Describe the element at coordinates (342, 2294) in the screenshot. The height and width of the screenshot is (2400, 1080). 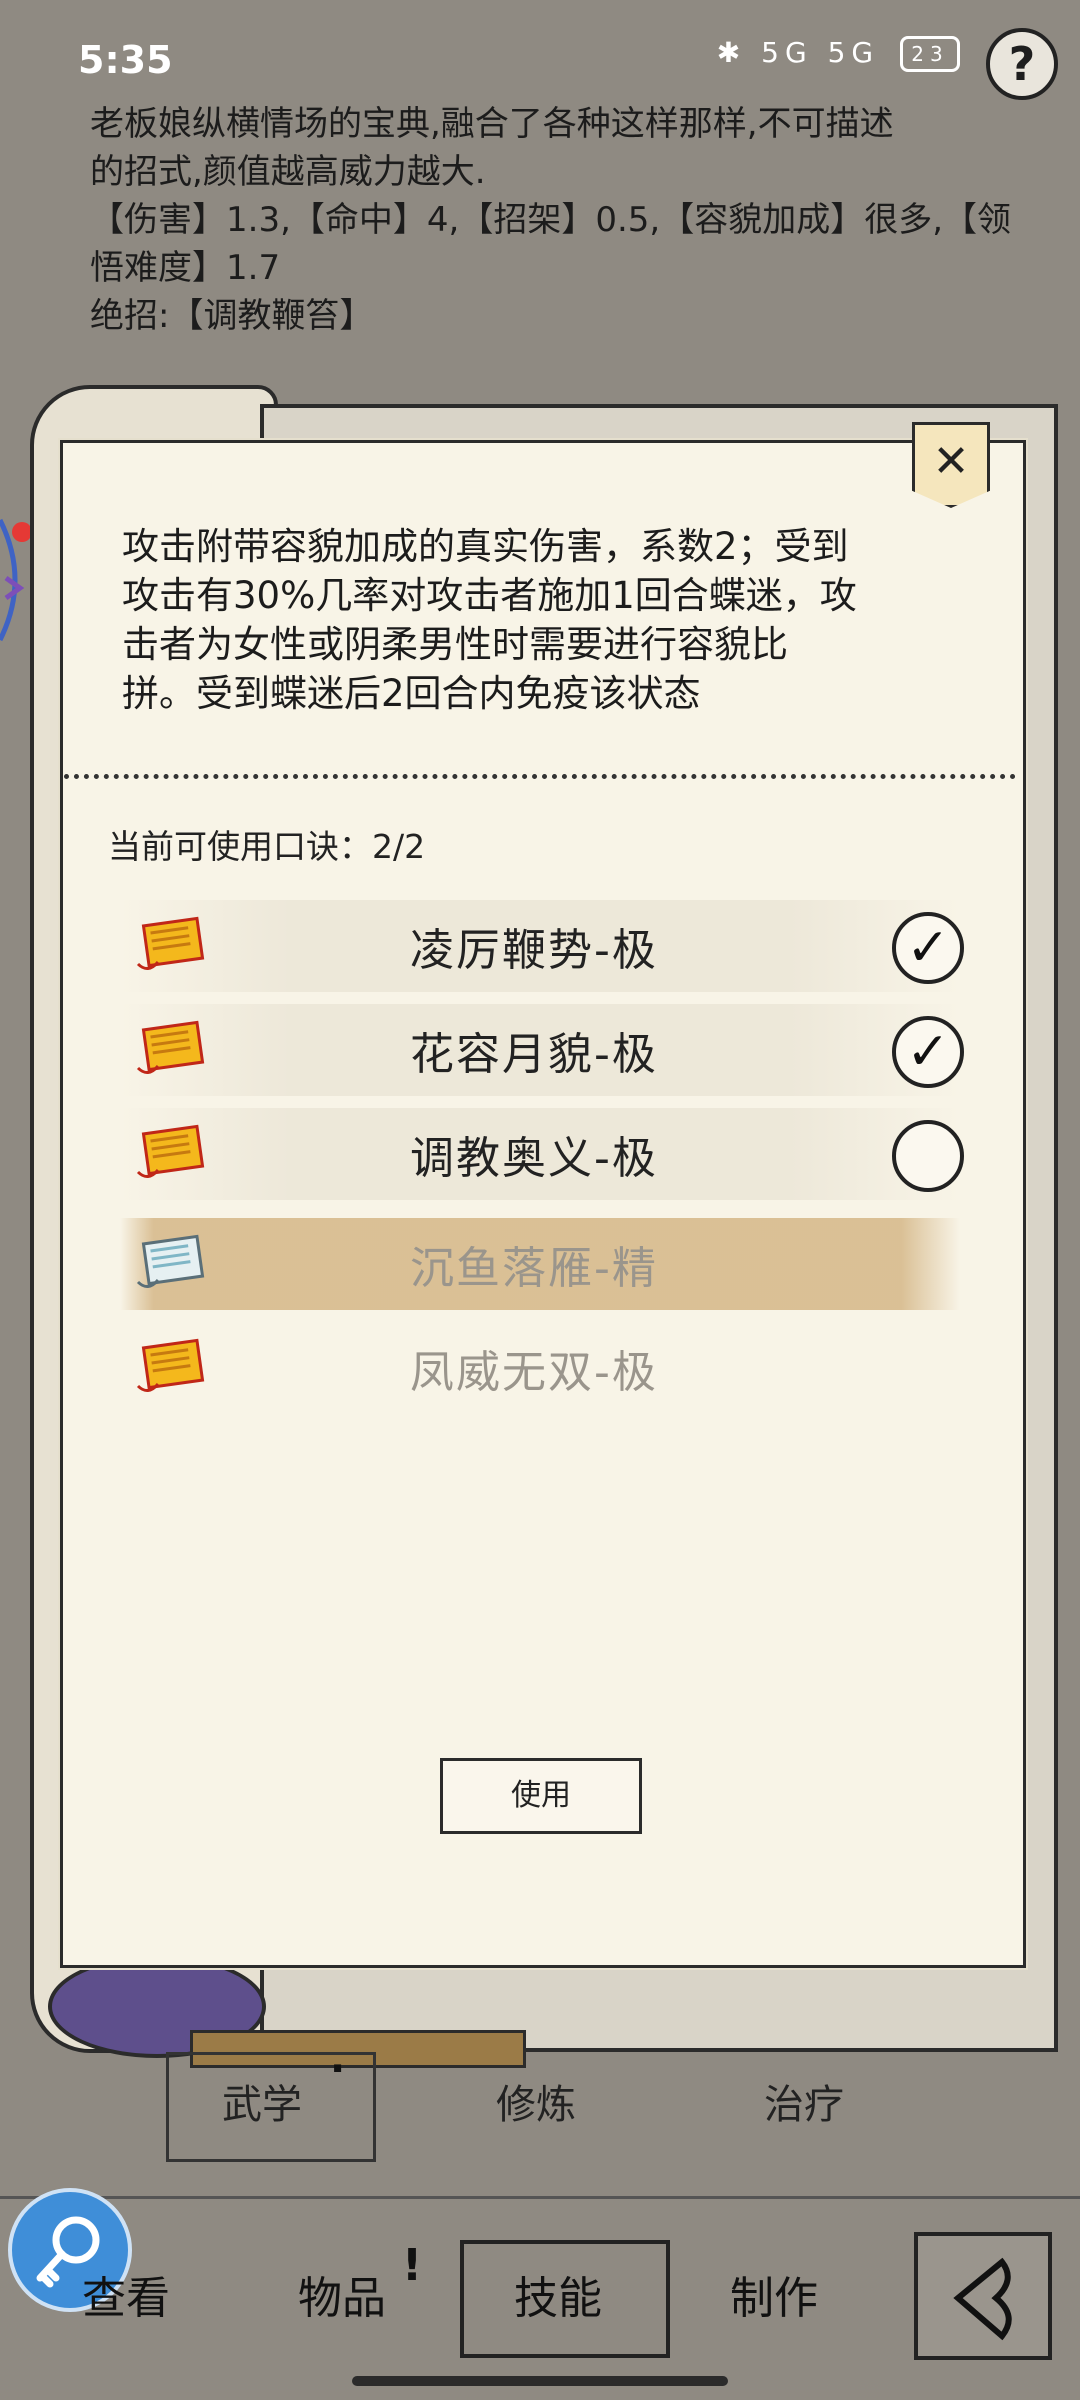
I see `nav-items: 物品` at that location.